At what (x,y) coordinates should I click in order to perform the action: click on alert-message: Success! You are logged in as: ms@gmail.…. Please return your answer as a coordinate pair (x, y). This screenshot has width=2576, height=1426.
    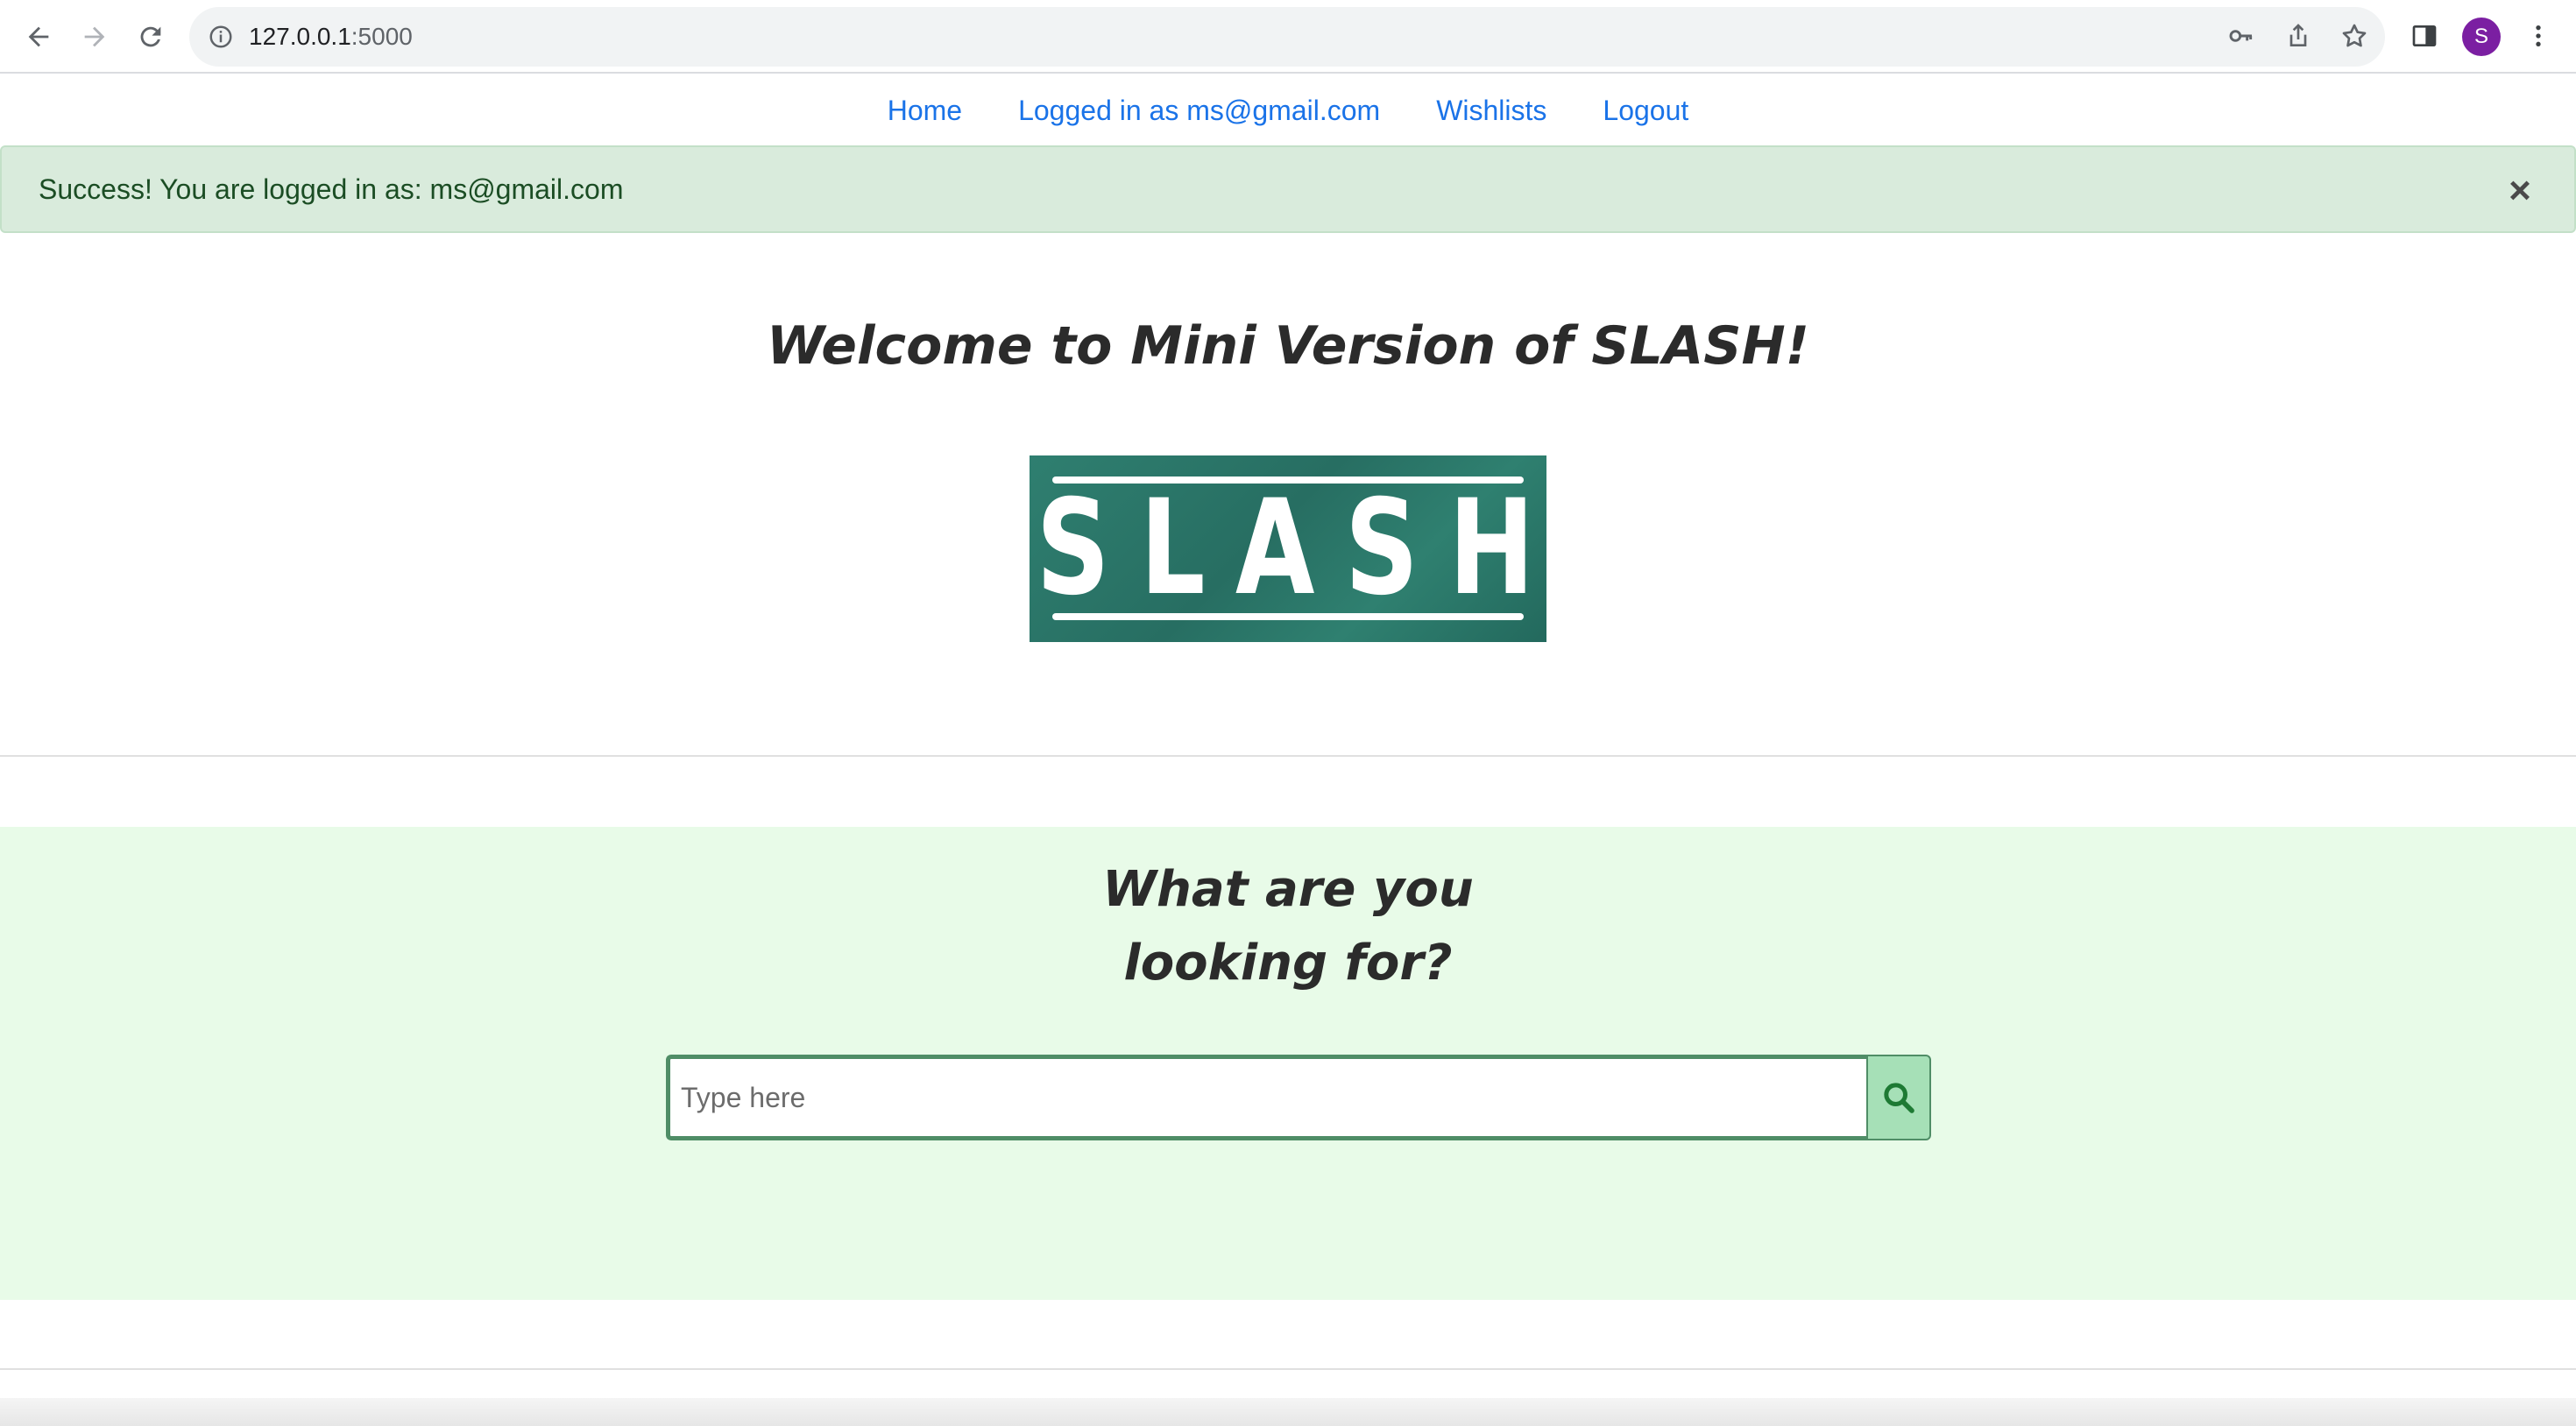
    Looking at the image, I should click on (331, 189).